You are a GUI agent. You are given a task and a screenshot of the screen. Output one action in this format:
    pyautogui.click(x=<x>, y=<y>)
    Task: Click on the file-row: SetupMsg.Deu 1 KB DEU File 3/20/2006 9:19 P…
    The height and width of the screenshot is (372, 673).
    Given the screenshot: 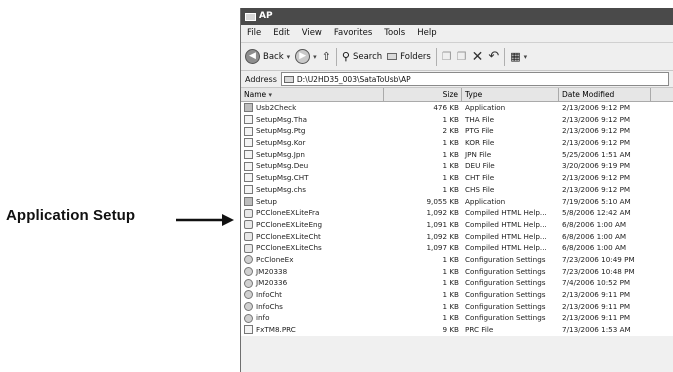 What is the action you would take?
    pyautogui.click(x=457, y=166)
    